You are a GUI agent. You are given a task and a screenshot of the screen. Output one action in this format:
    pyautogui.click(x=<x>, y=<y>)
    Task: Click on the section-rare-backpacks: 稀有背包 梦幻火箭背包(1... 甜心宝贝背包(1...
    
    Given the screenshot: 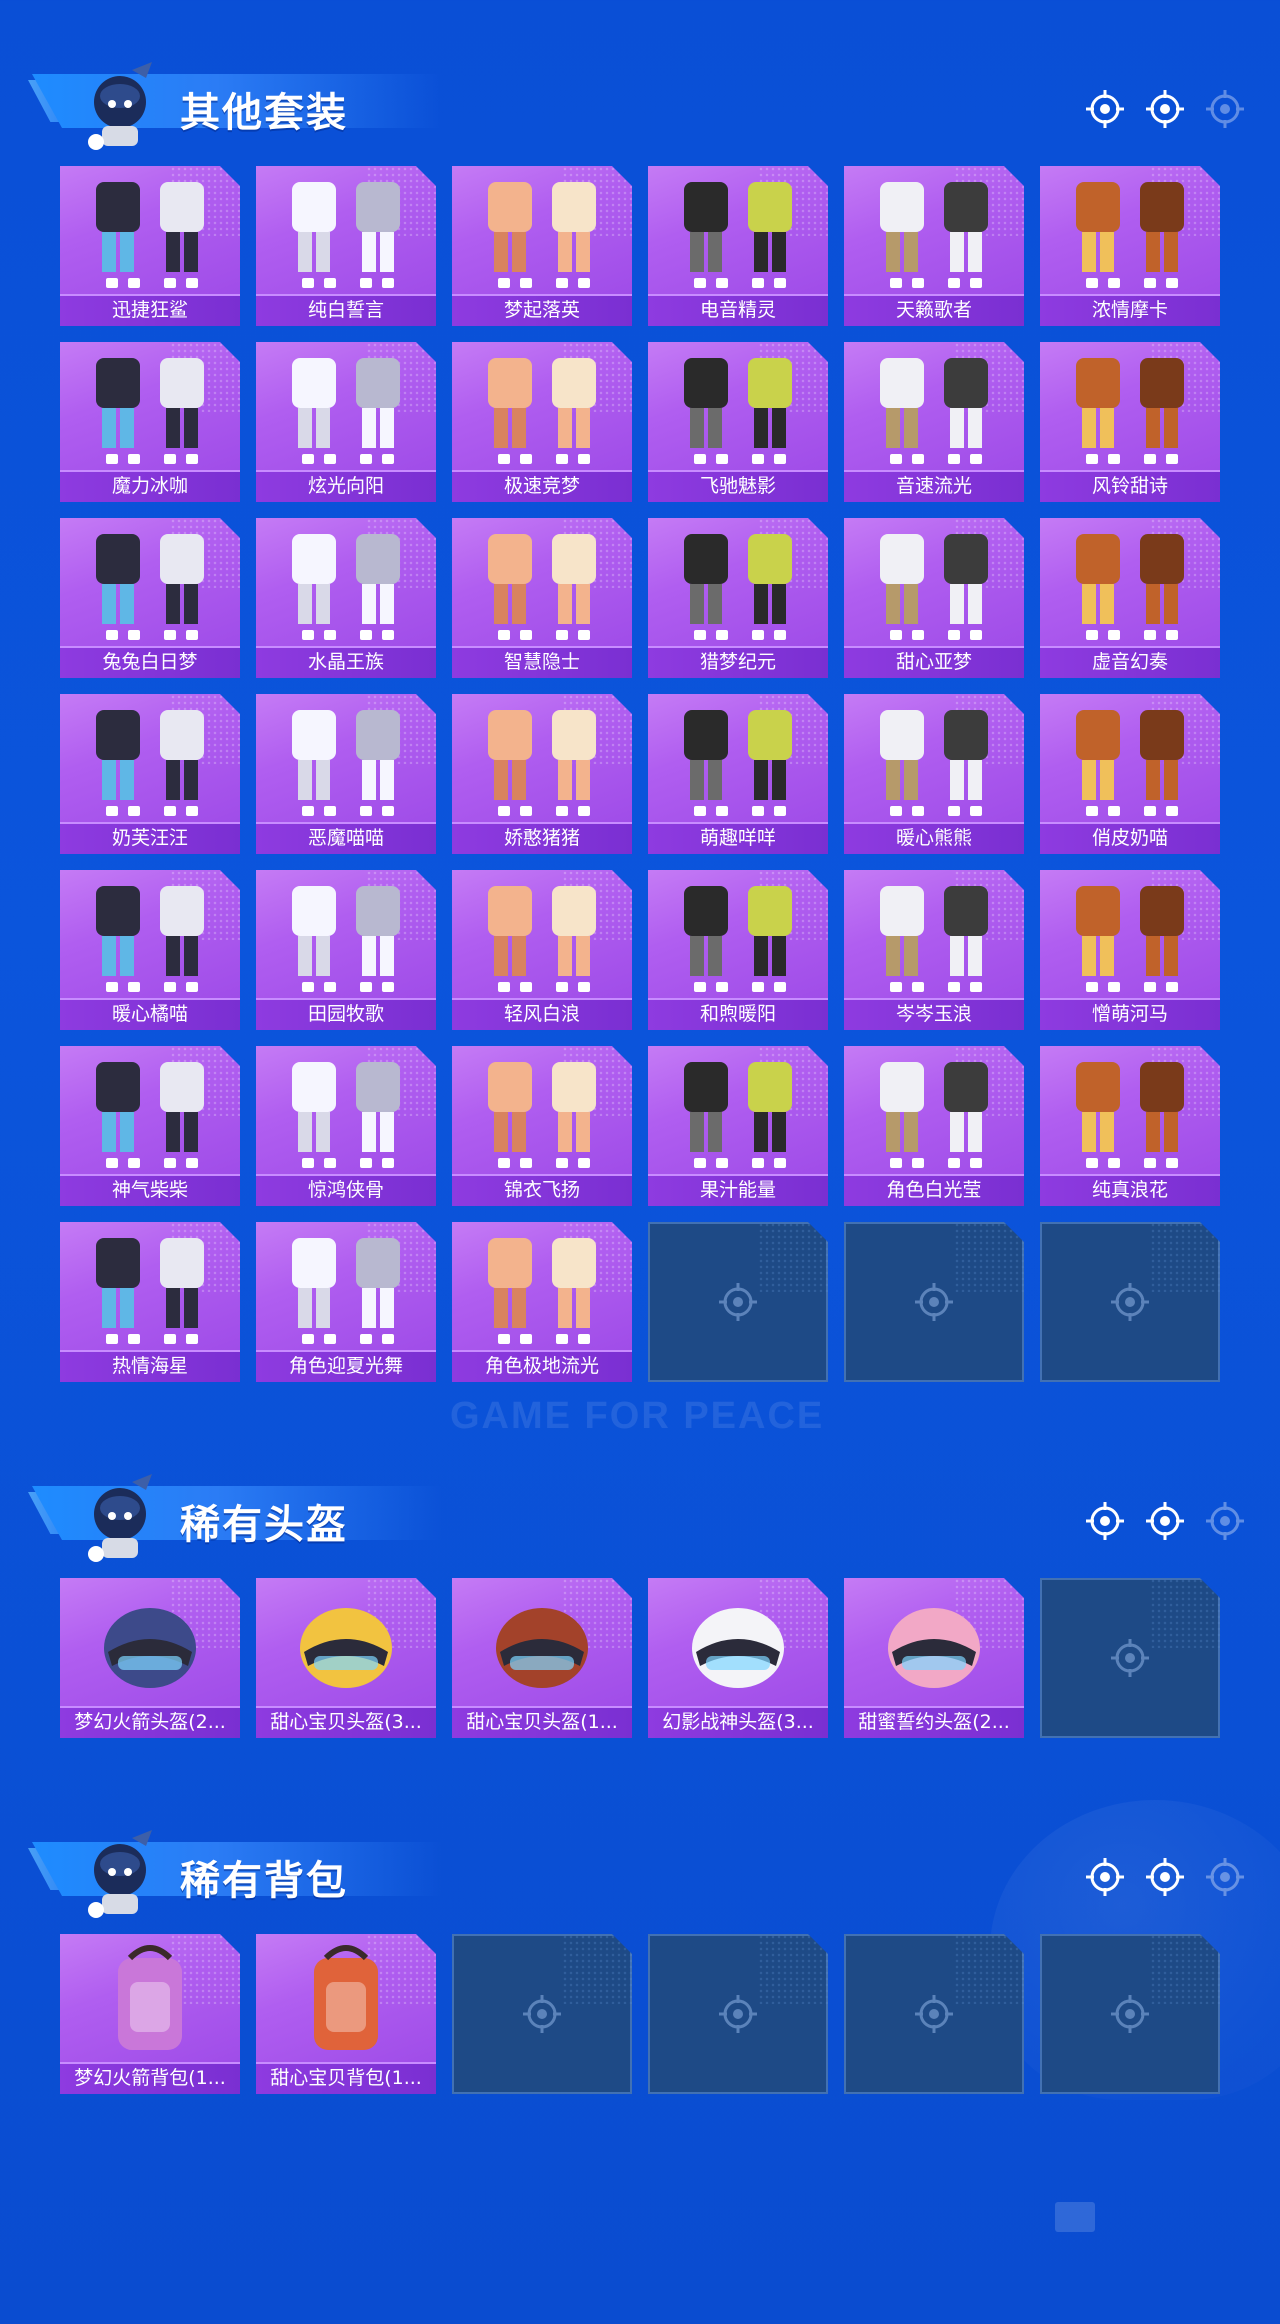 What is the action you would take?
    pyautogui.click(x=640, y=1951)
    